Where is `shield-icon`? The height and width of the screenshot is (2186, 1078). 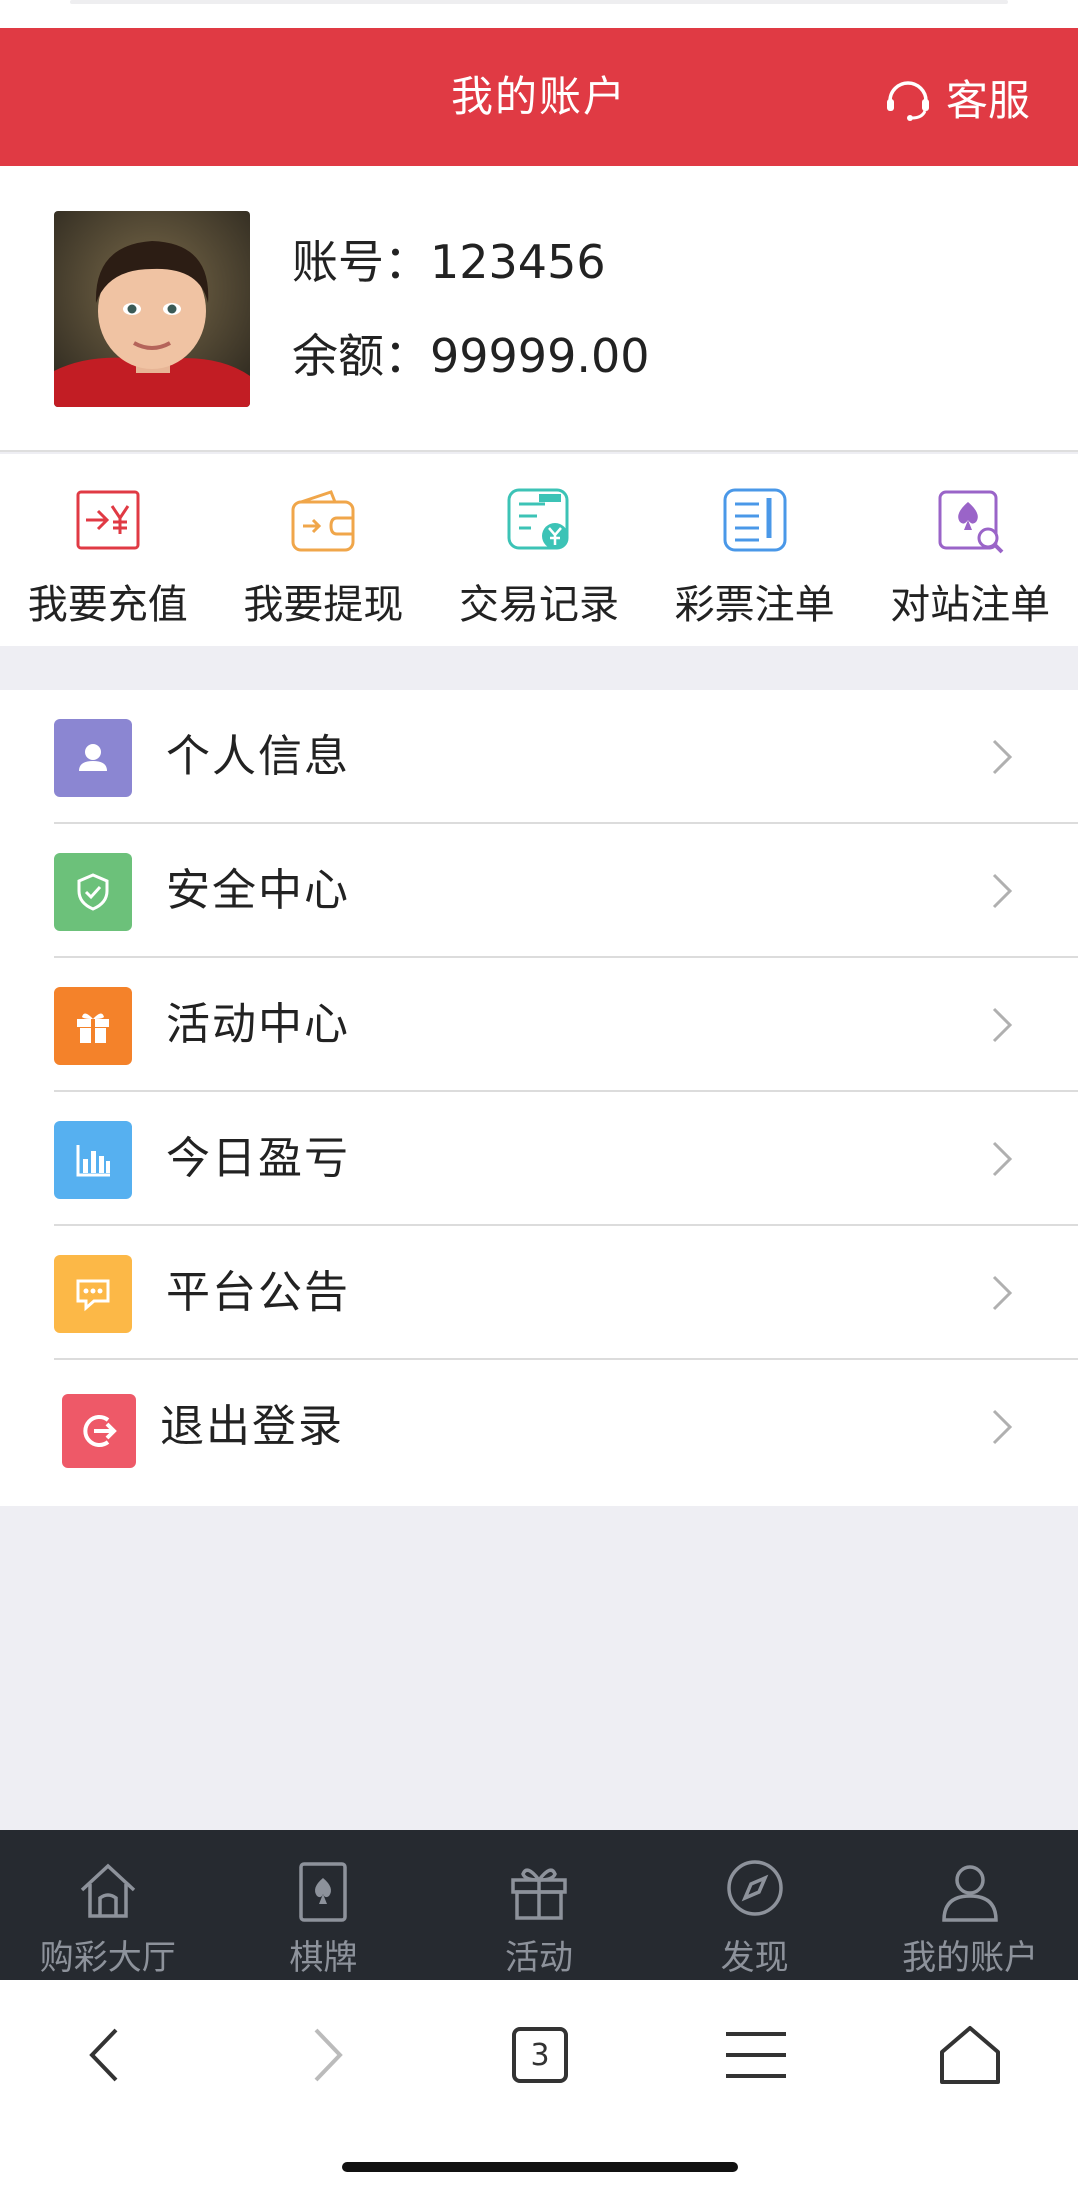
shield-icon is located at coordinates (93, 892).